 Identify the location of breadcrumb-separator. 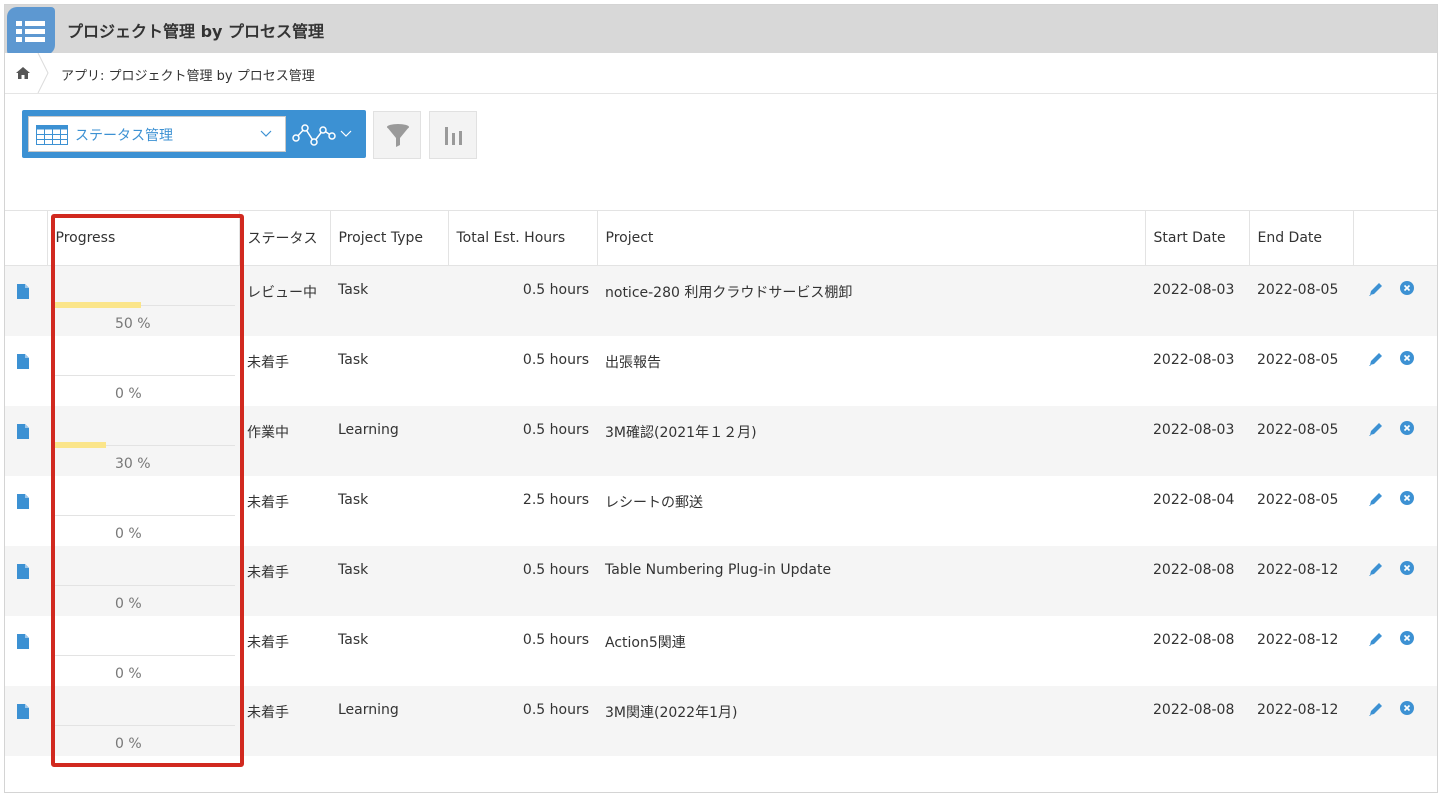
(43, 73).